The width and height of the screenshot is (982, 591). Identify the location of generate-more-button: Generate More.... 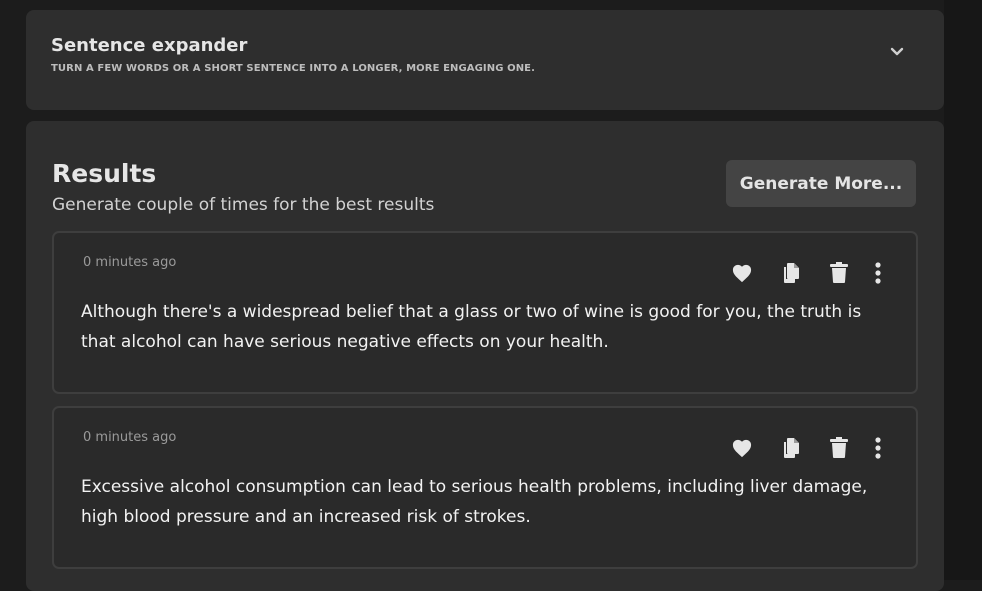
(821, 183).